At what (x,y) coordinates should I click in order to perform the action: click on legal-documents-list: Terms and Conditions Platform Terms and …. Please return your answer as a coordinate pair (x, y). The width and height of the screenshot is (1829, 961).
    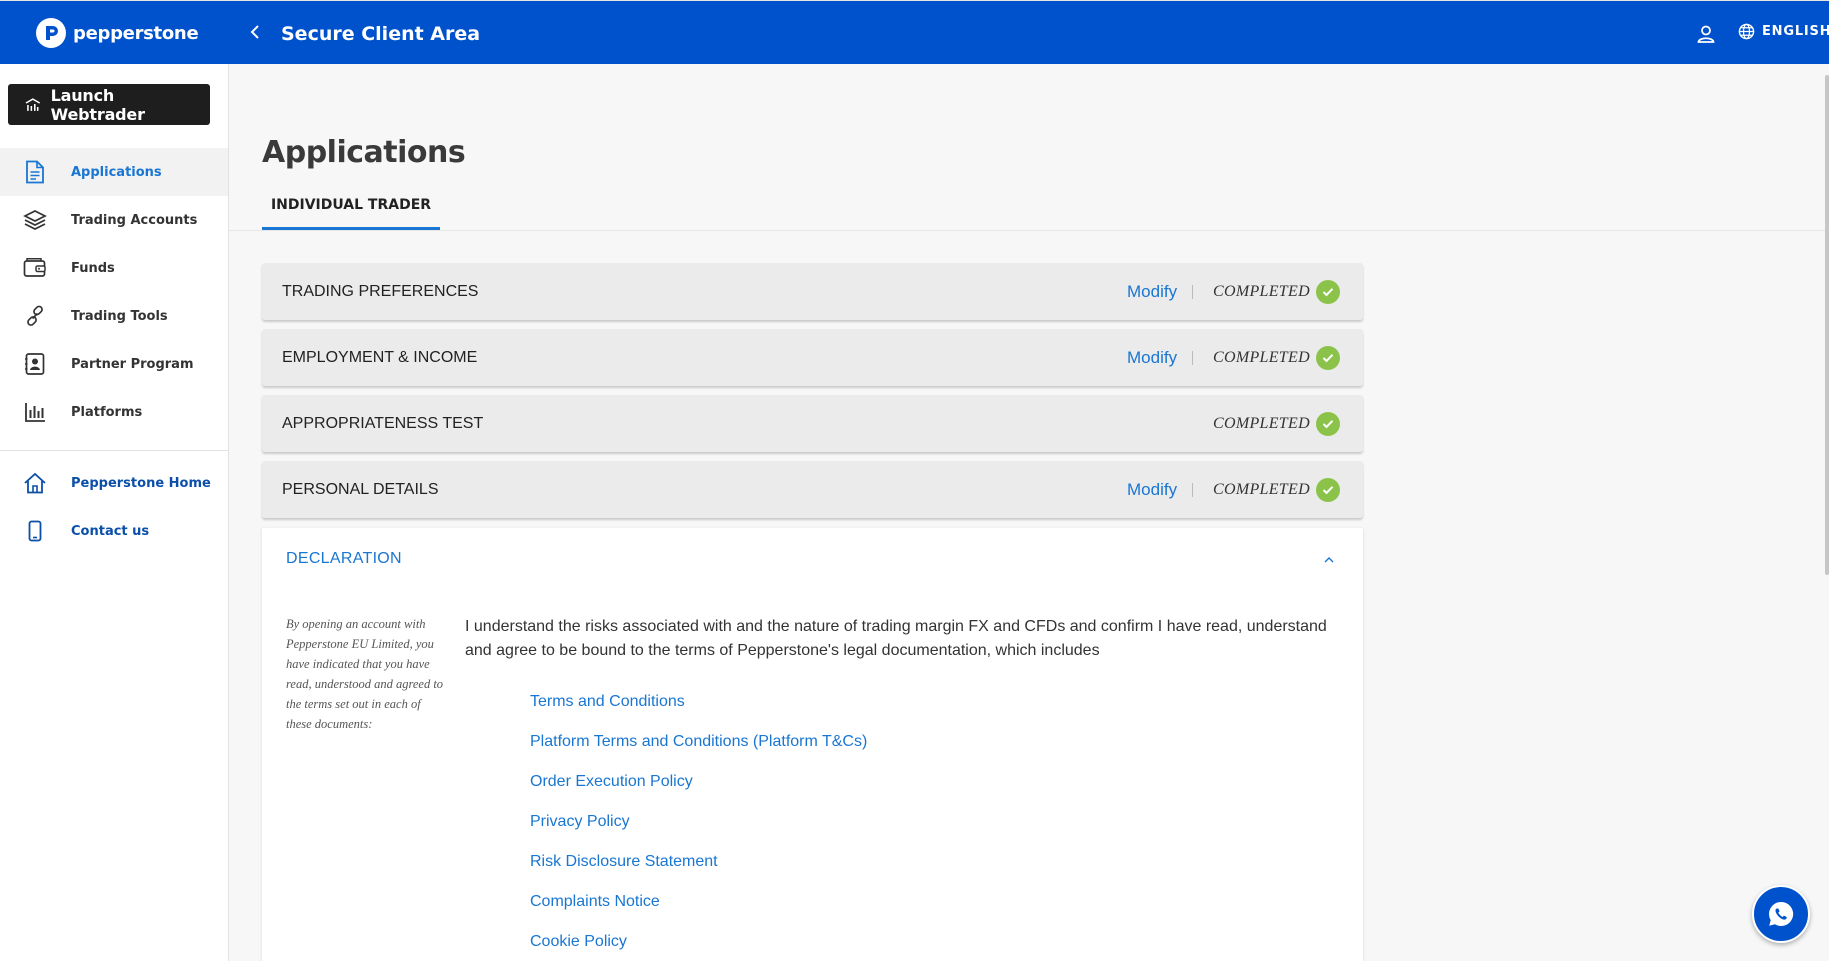
    Looking at the image, I should click on (698, 827).